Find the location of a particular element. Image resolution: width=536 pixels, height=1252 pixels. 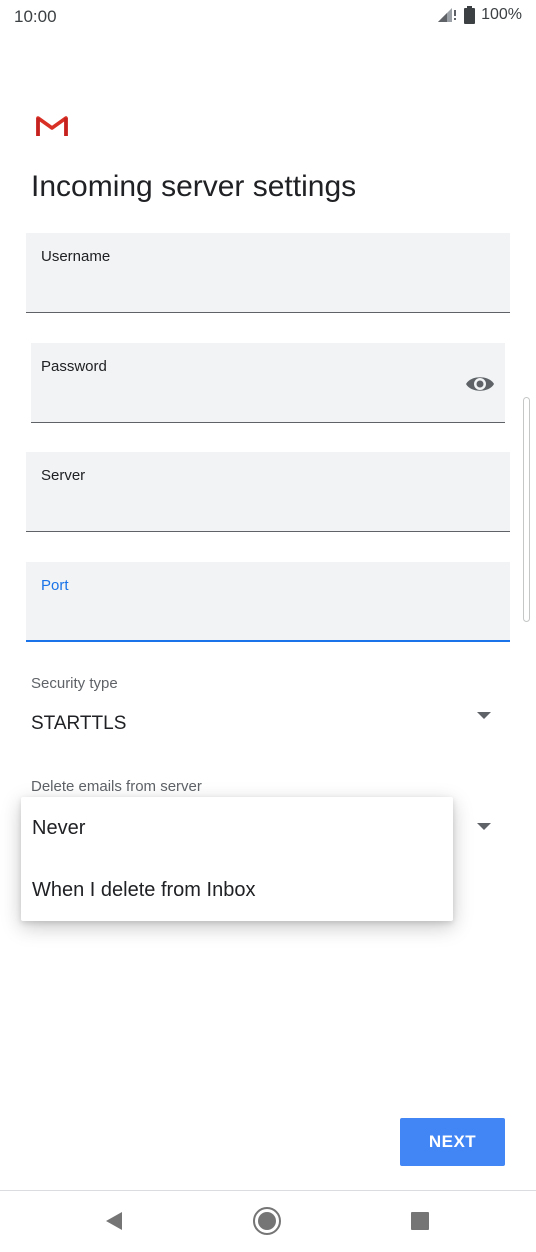

home-circle-icon is located at coordinates (267, 1221).